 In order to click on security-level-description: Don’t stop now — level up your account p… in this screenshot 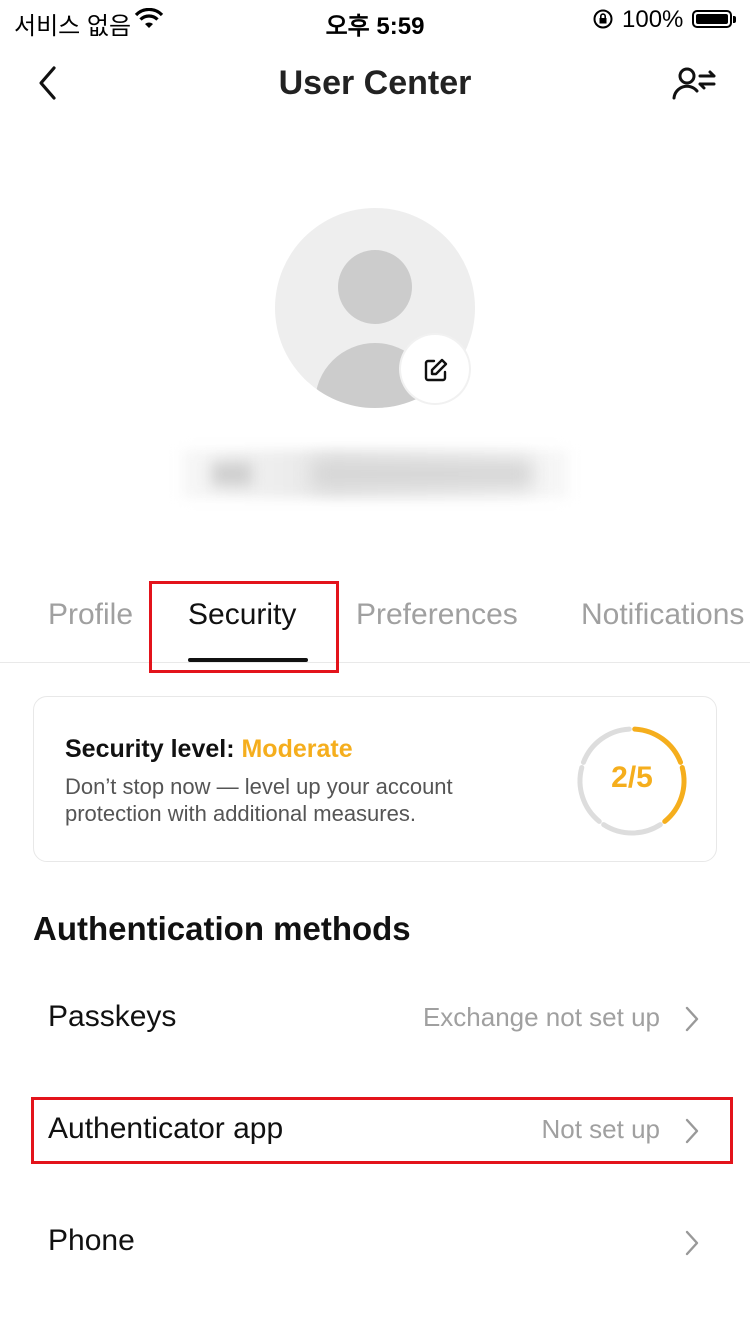, I will do `click(259, 800)`.